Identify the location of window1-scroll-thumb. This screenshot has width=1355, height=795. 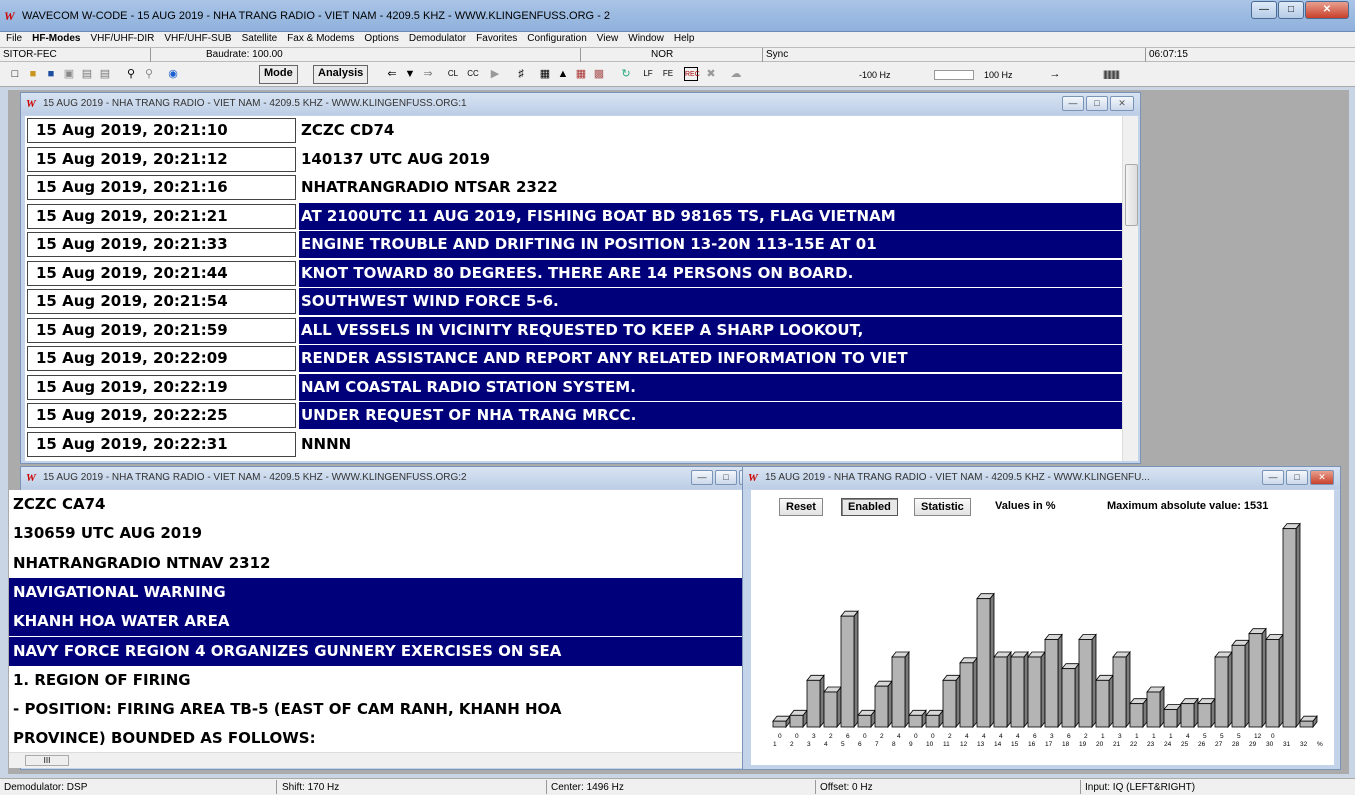
(1131, 195).